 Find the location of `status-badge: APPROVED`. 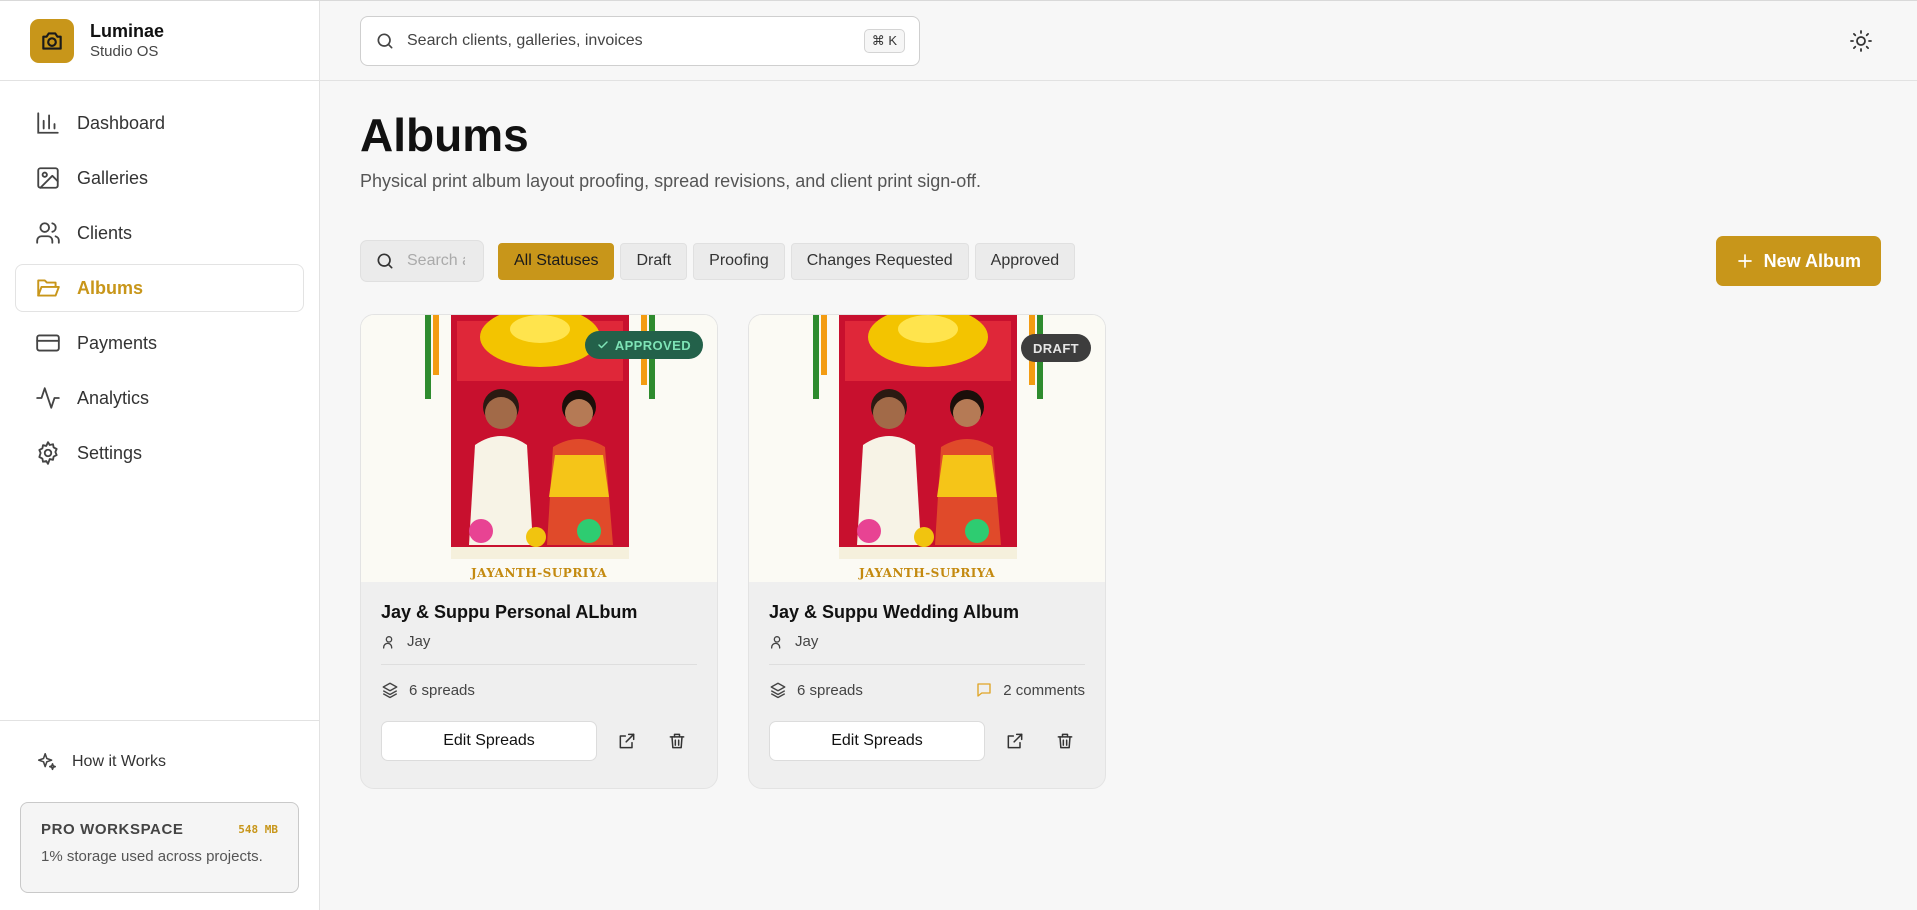

status-badge: APPROVED is located at coordinates (643, 345).